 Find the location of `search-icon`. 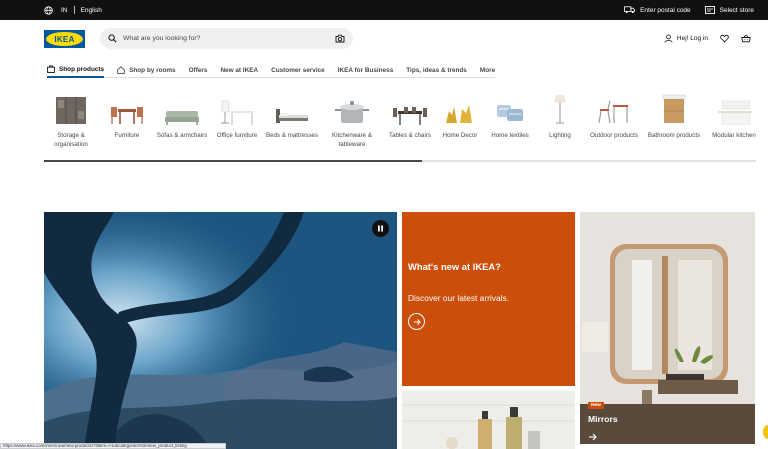

search-icon is located at coordinates (112, 38).